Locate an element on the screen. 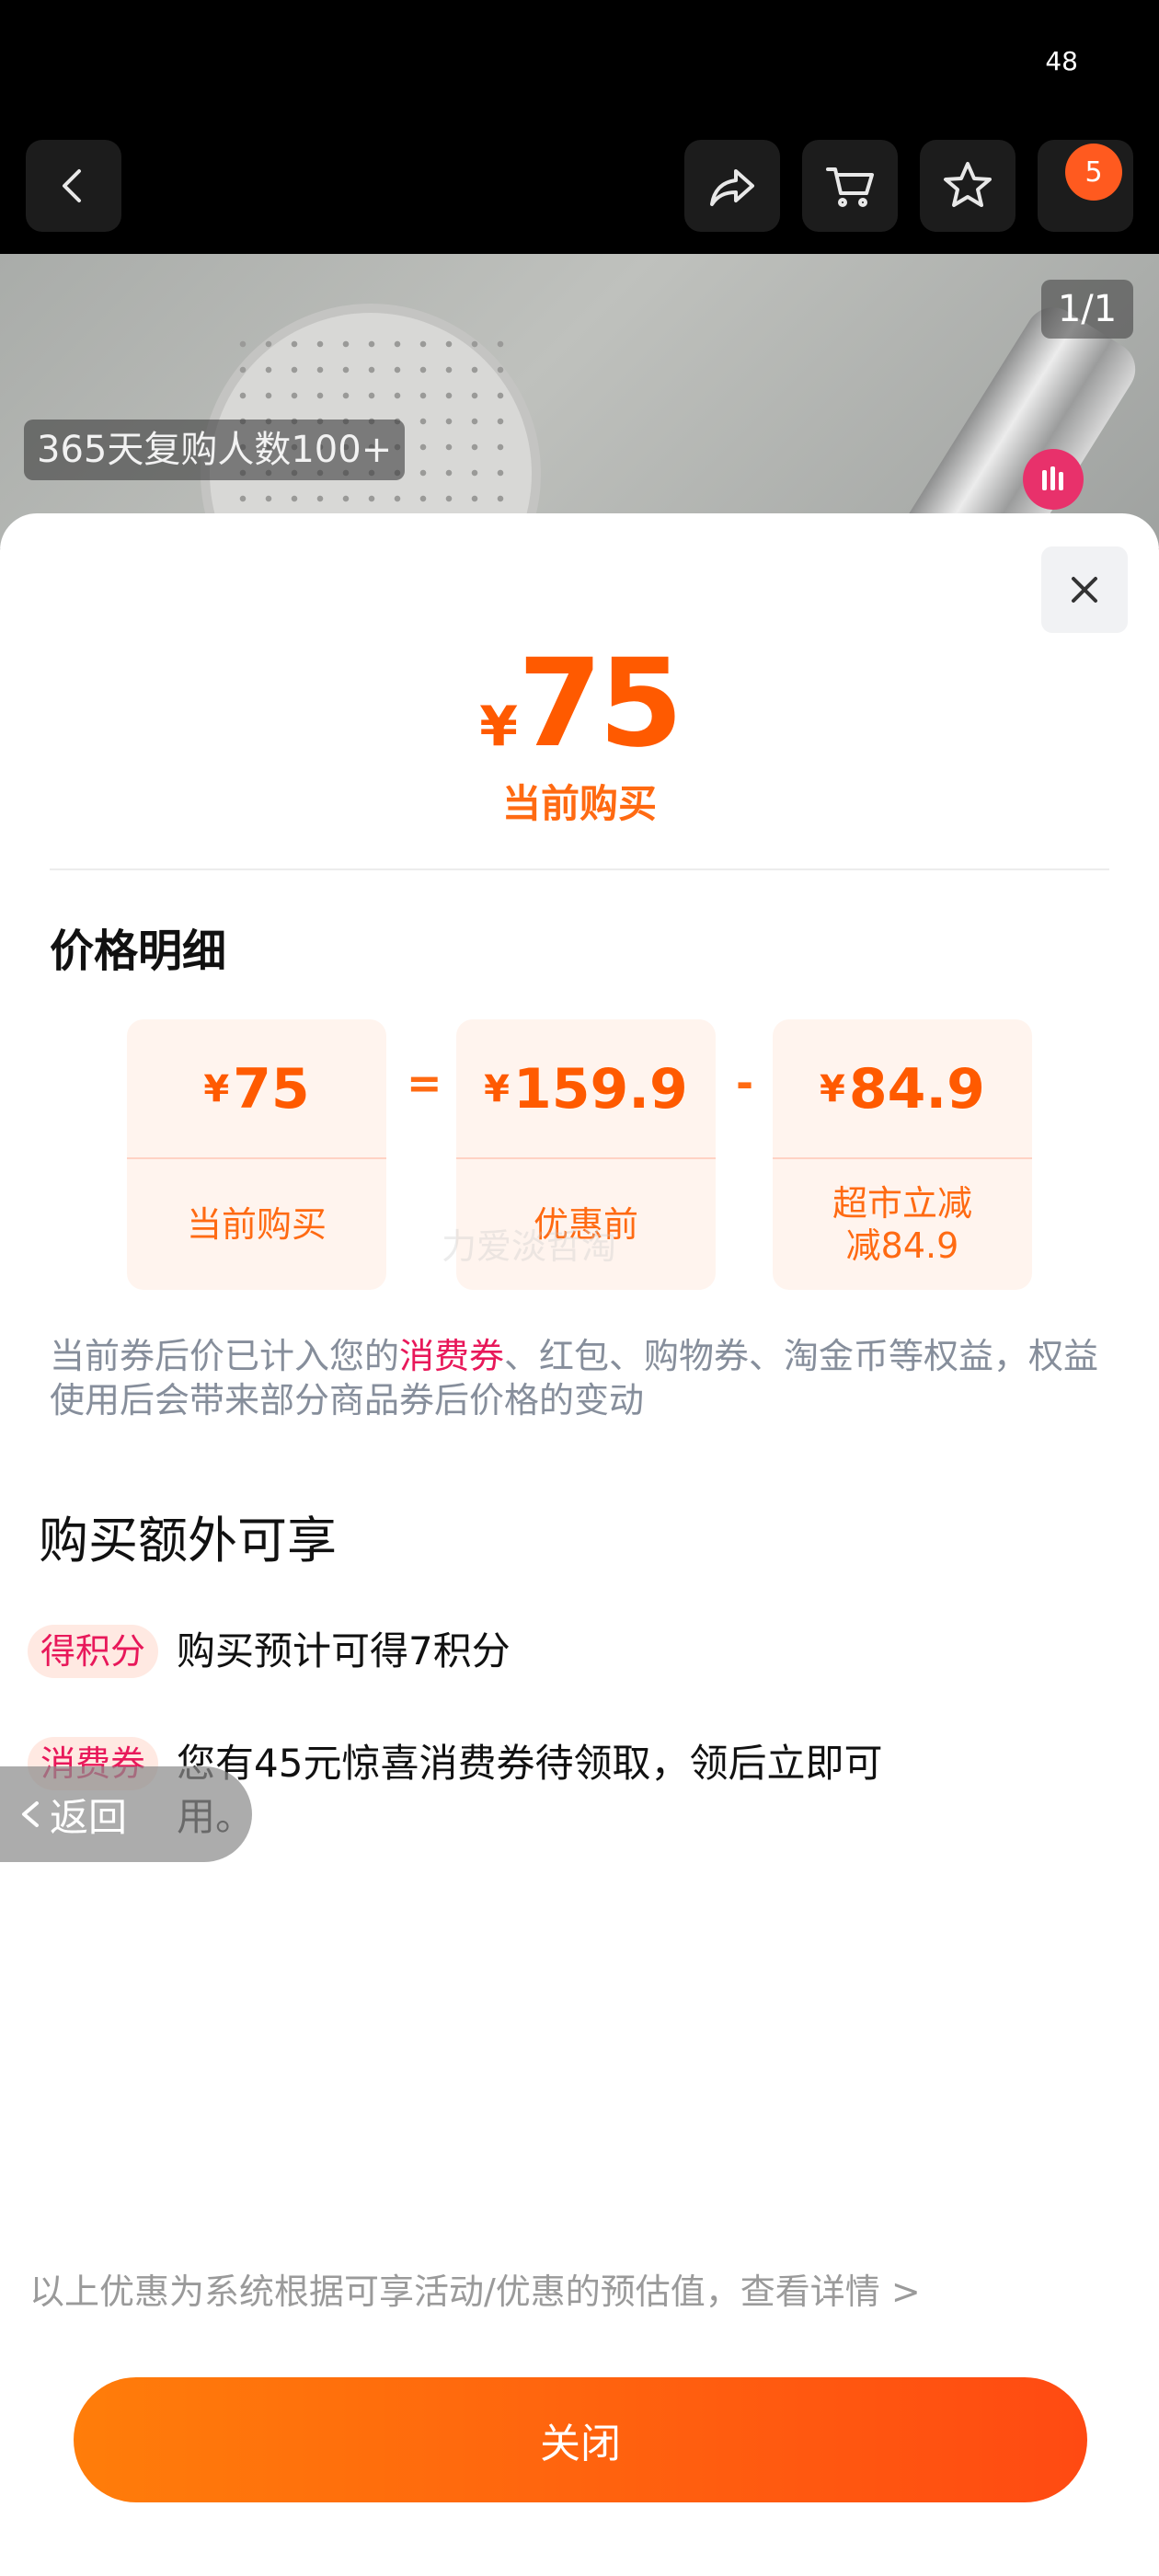 This screenshot has height=2576, width=1159. repurchase-badge: 365天复购人数100+ is located at coordinates (215, 450).